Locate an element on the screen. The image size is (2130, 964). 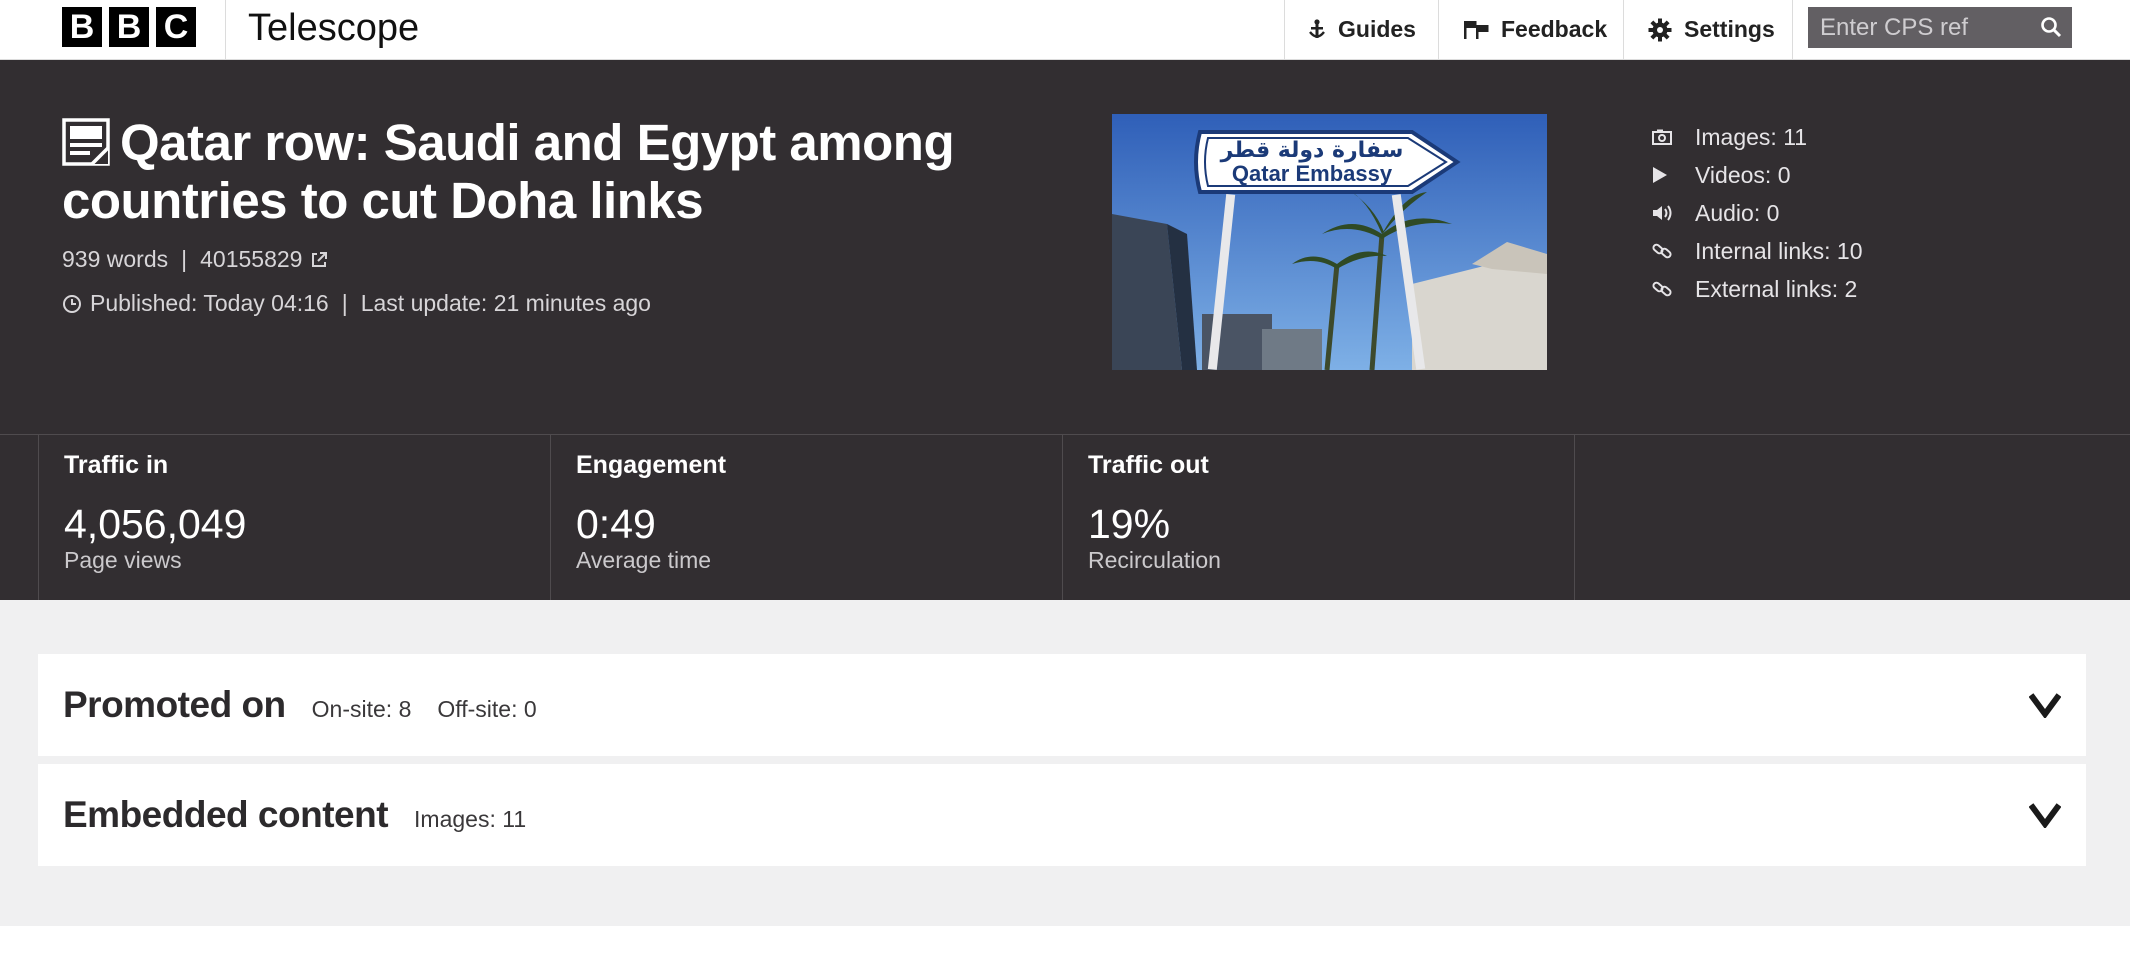
app-title: Telescope is located at coordinates (333, 28).